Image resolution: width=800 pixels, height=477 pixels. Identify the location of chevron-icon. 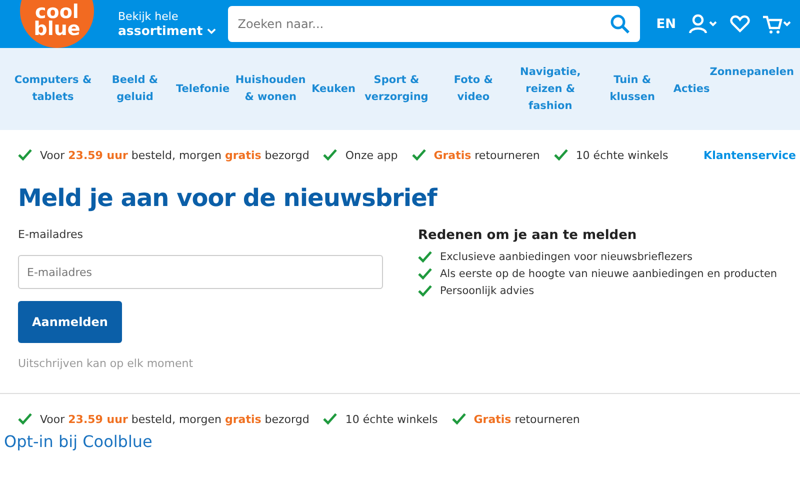
(211, 31).